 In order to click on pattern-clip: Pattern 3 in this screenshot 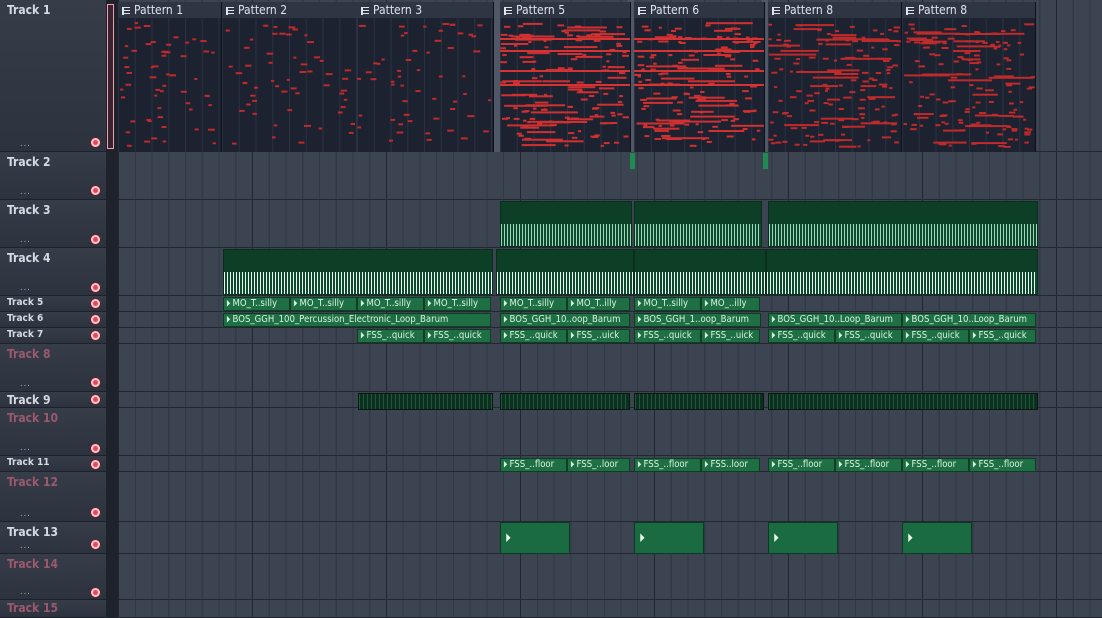, I will do `click(425, 77)`.